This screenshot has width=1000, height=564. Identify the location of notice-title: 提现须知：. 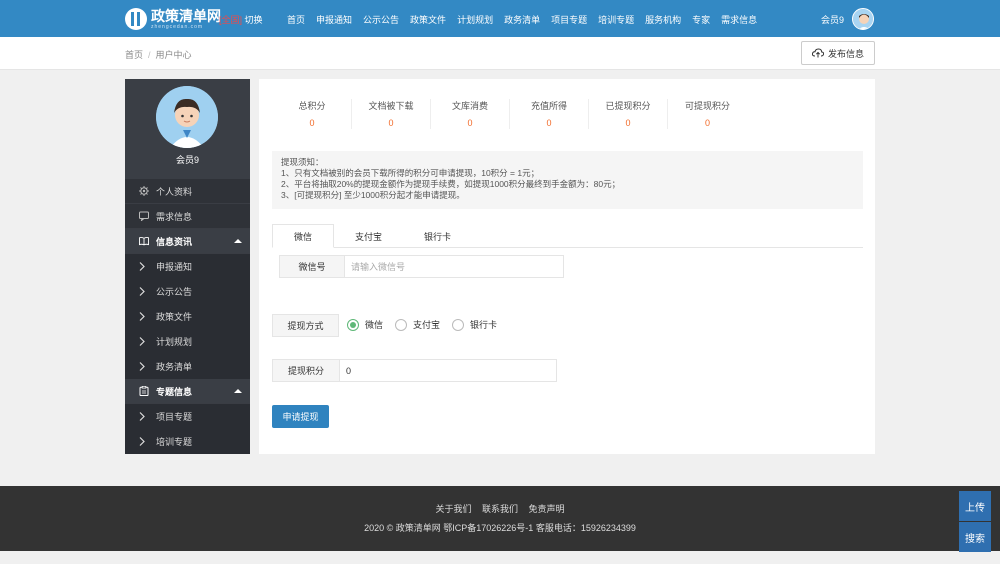
(302, 162).